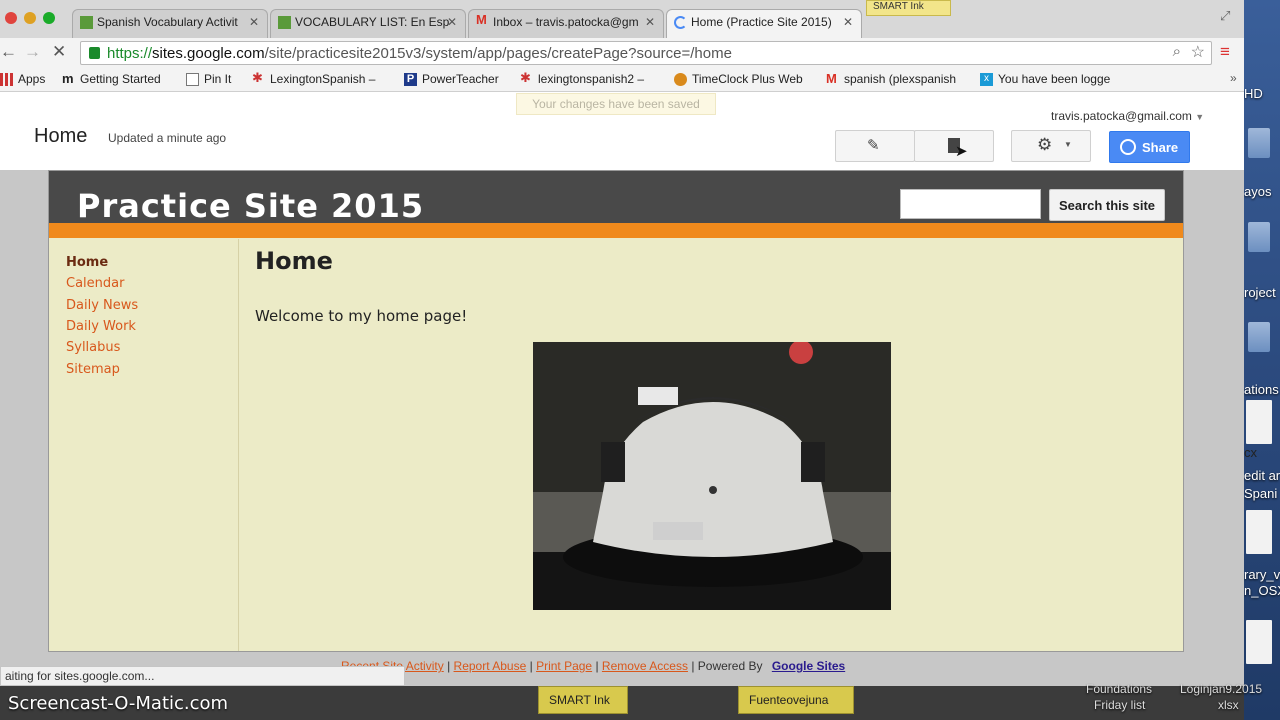  What do you see at coordinates (564, 666) in the screenshot?
I see `print-page-link: Print Page` at bounding box center [564, 666].